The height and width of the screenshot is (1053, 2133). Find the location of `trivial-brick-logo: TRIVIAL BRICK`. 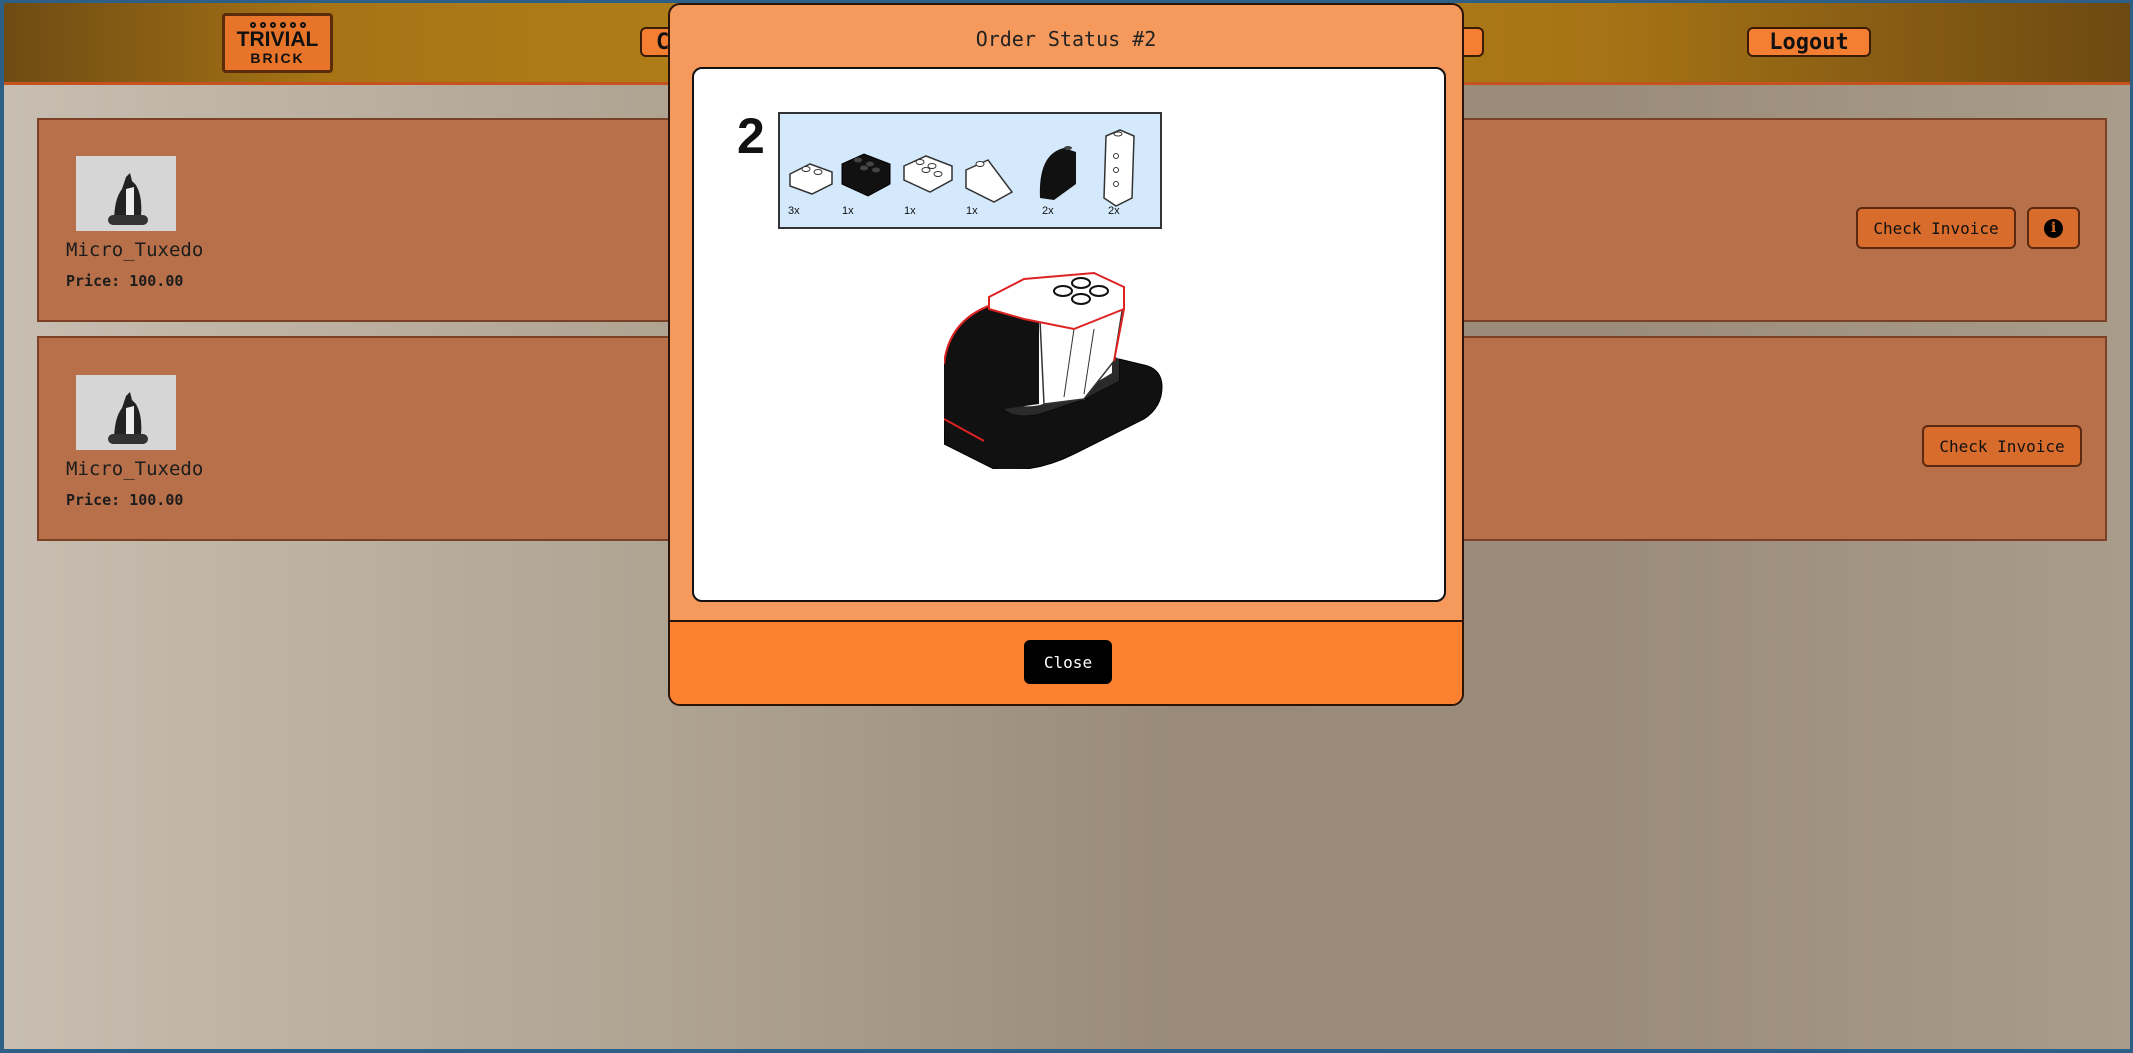

trivial-brick-logo: TRIVIAL BRICK is located at coordinates (277, 43).